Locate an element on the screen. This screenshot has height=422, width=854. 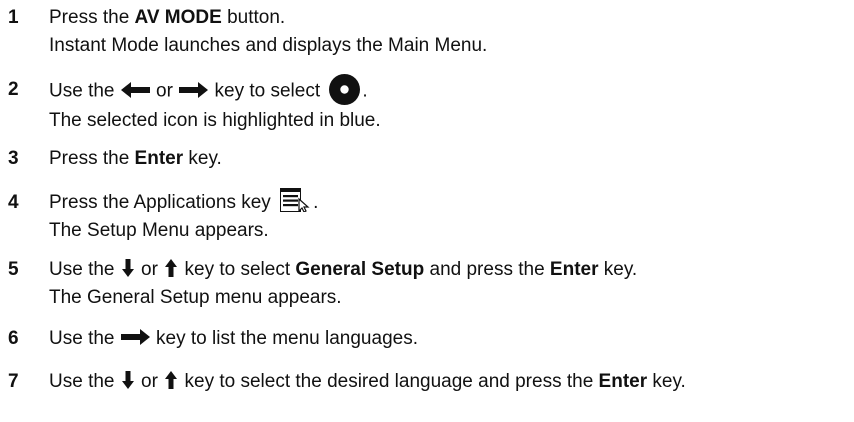
step-number: 4 is located at coordinates (13, 202).